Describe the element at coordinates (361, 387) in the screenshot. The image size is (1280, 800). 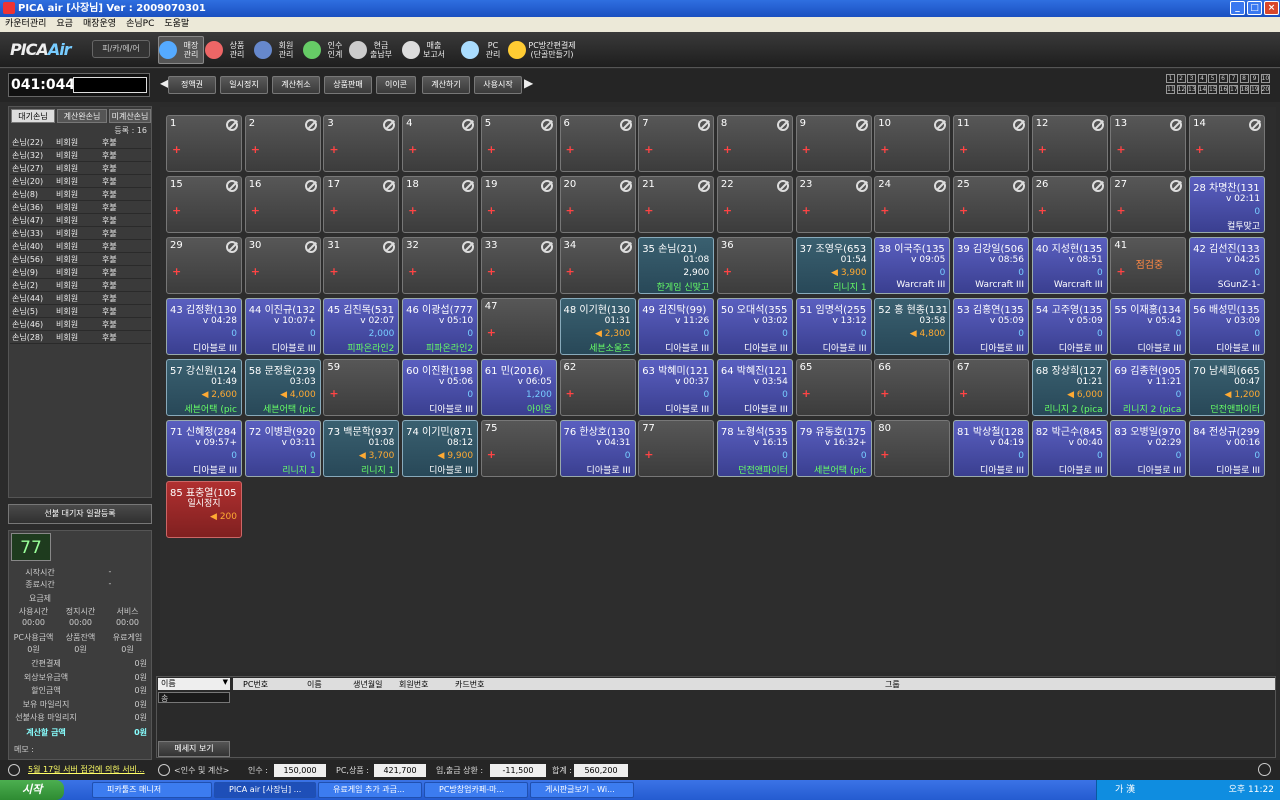
I see `seat-tile: 59 +` at that location.